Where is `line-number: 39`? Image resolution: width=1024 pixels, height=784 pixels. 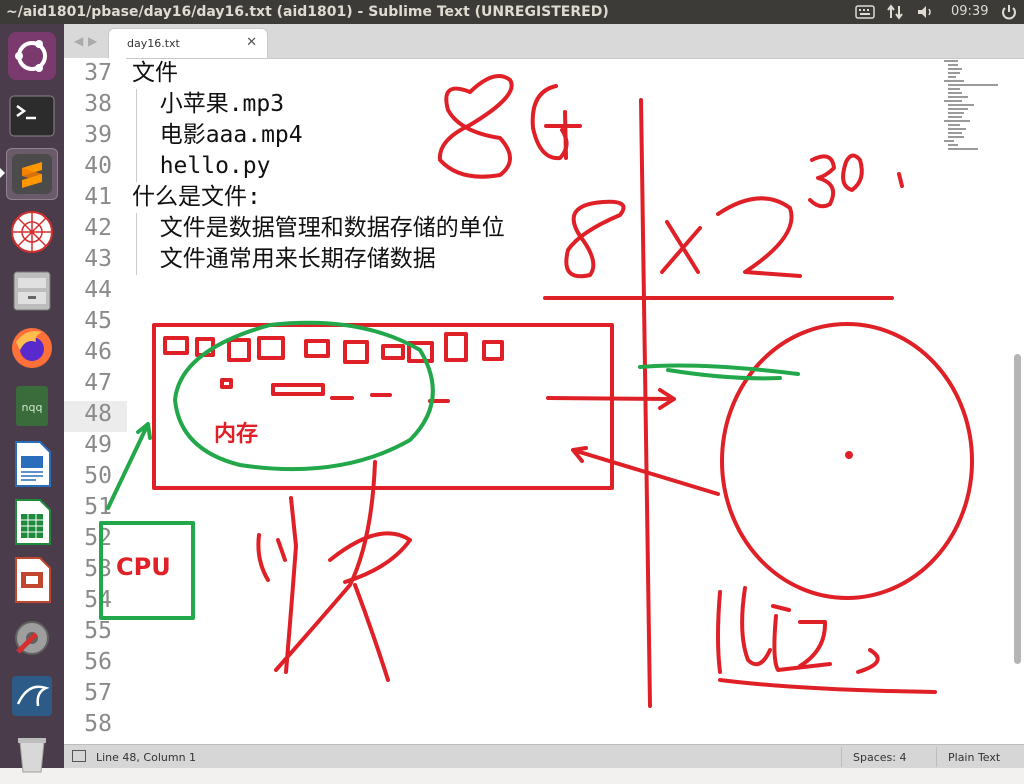
line-number: 39 is located at coordinates (98, 135).